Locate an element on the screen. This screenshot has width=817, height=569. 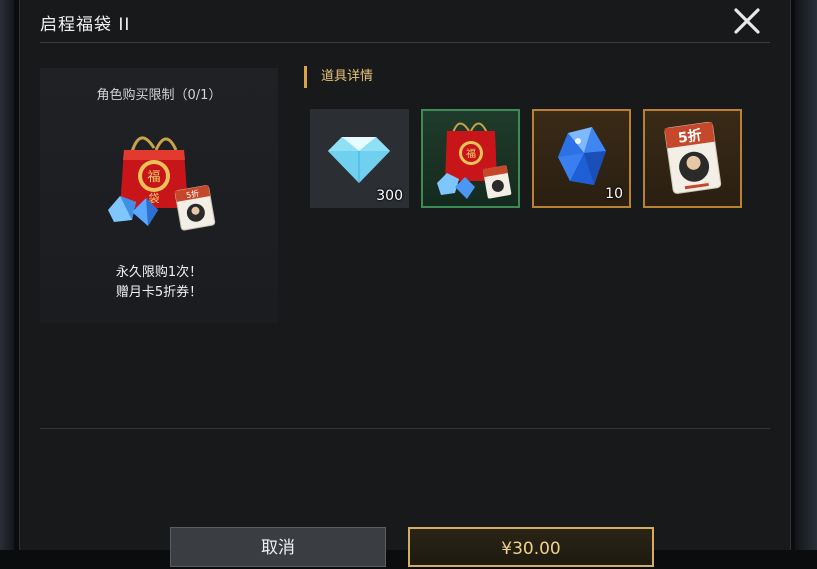
header-divider is located at coordinates (405, 42).